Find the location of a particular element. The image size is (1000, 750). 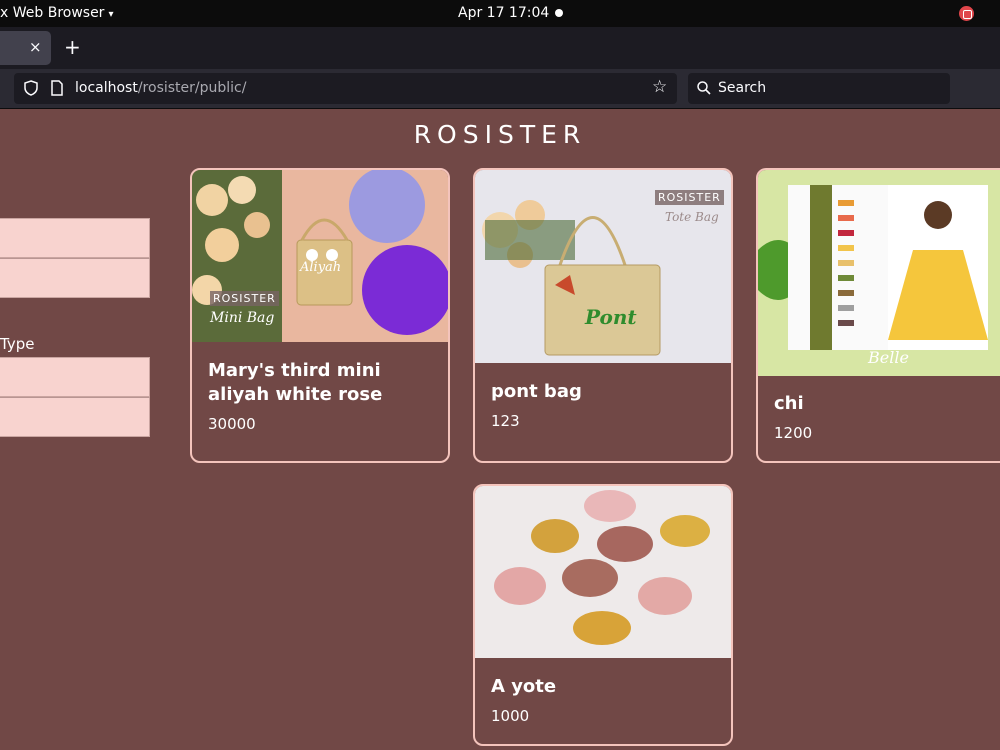

new-tab-button: + is located at coordinates (72, 47).